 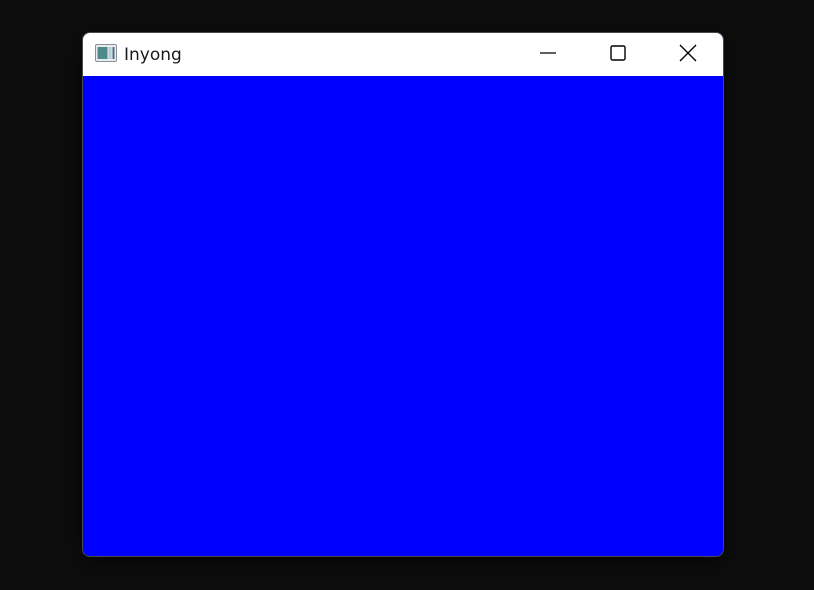 I want to click on close-button, so click(x=688, y=54).